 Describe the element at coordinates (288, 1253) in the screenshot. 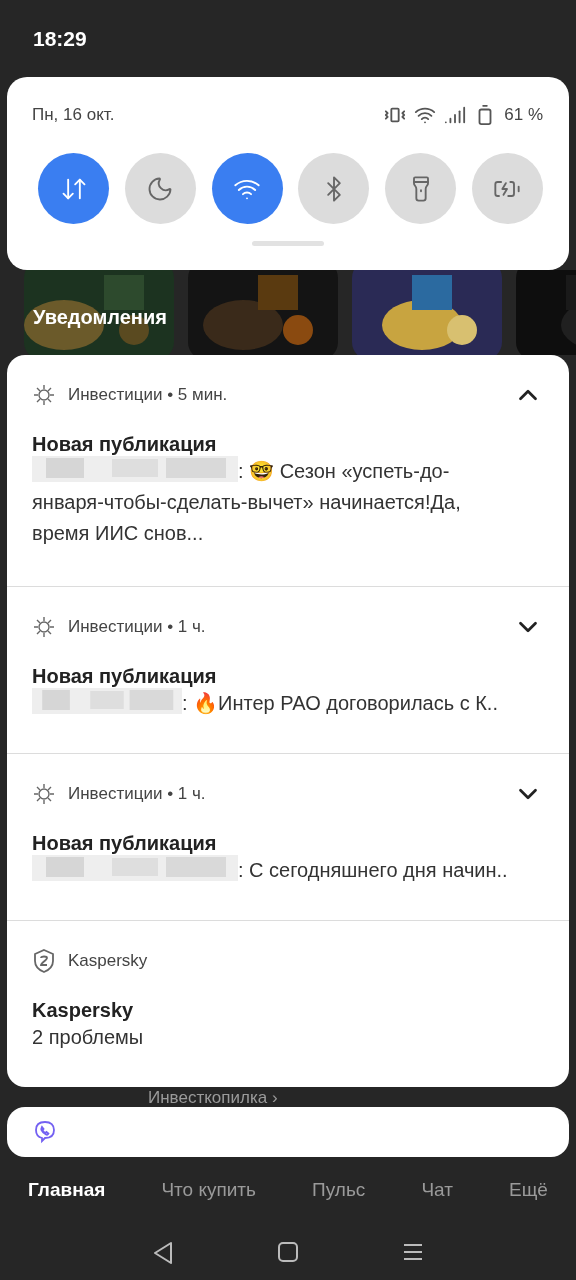

I see `home-button` at that location.